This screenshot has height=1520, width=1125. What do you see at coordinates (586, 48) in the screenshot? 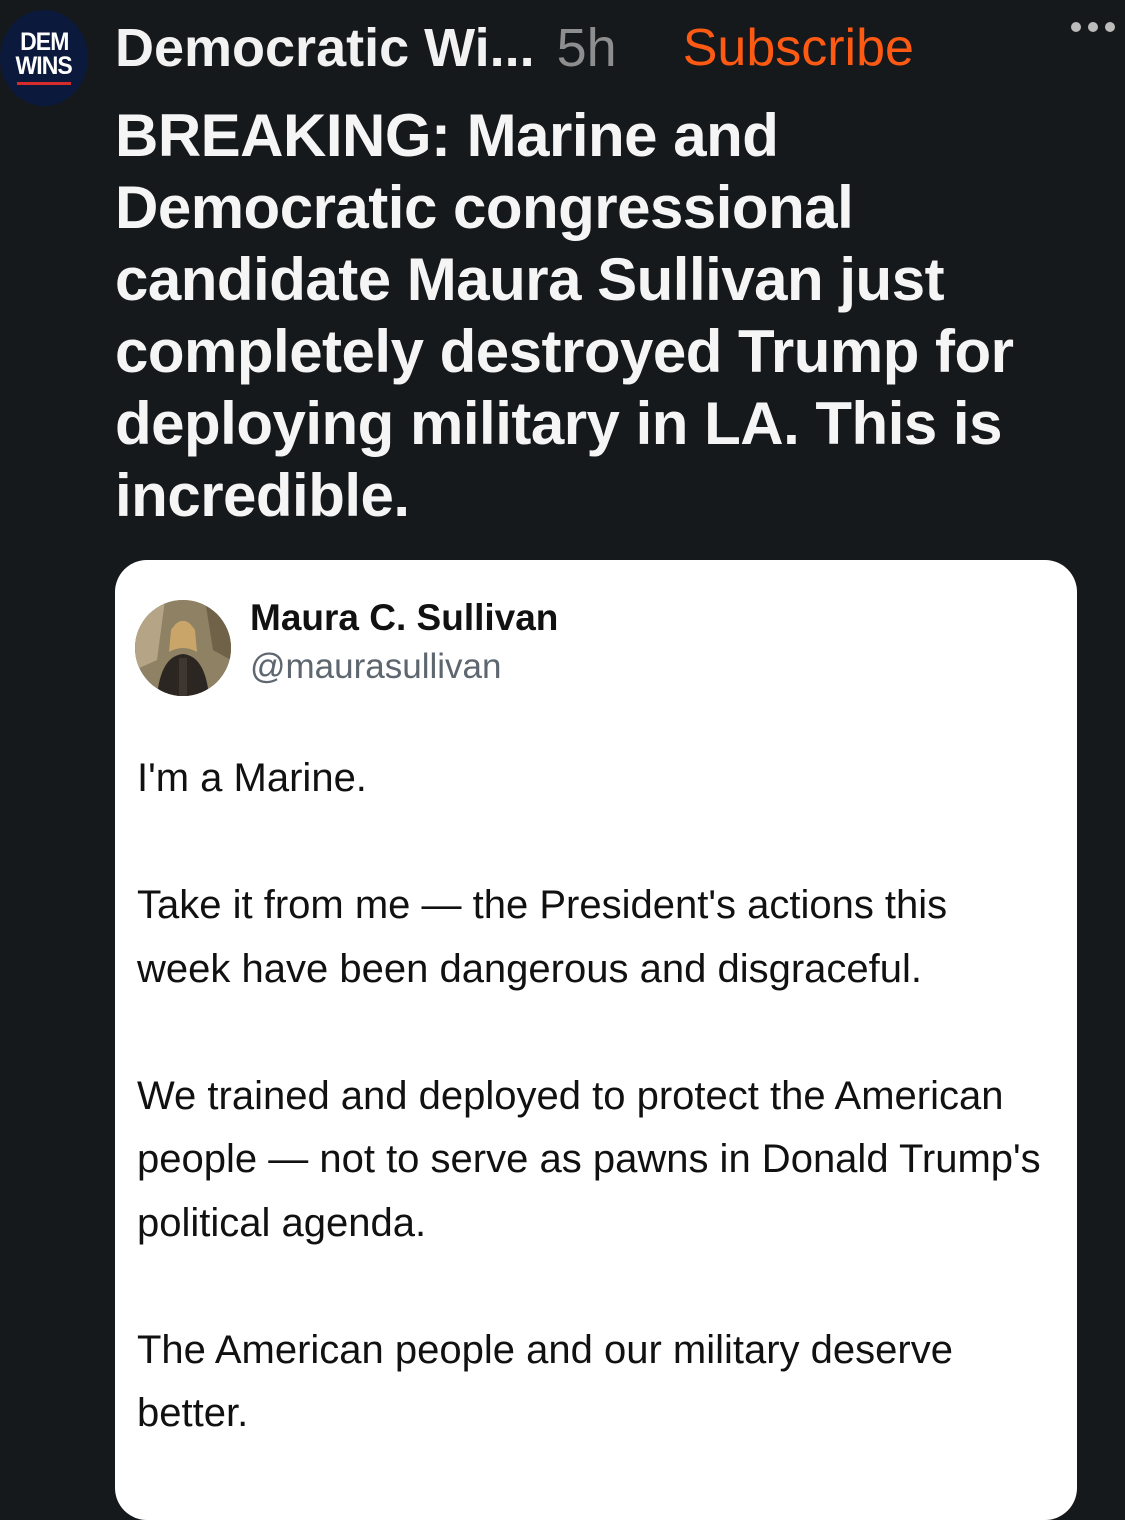
I see `post-time: 5h` at bounding box center [586, 48].